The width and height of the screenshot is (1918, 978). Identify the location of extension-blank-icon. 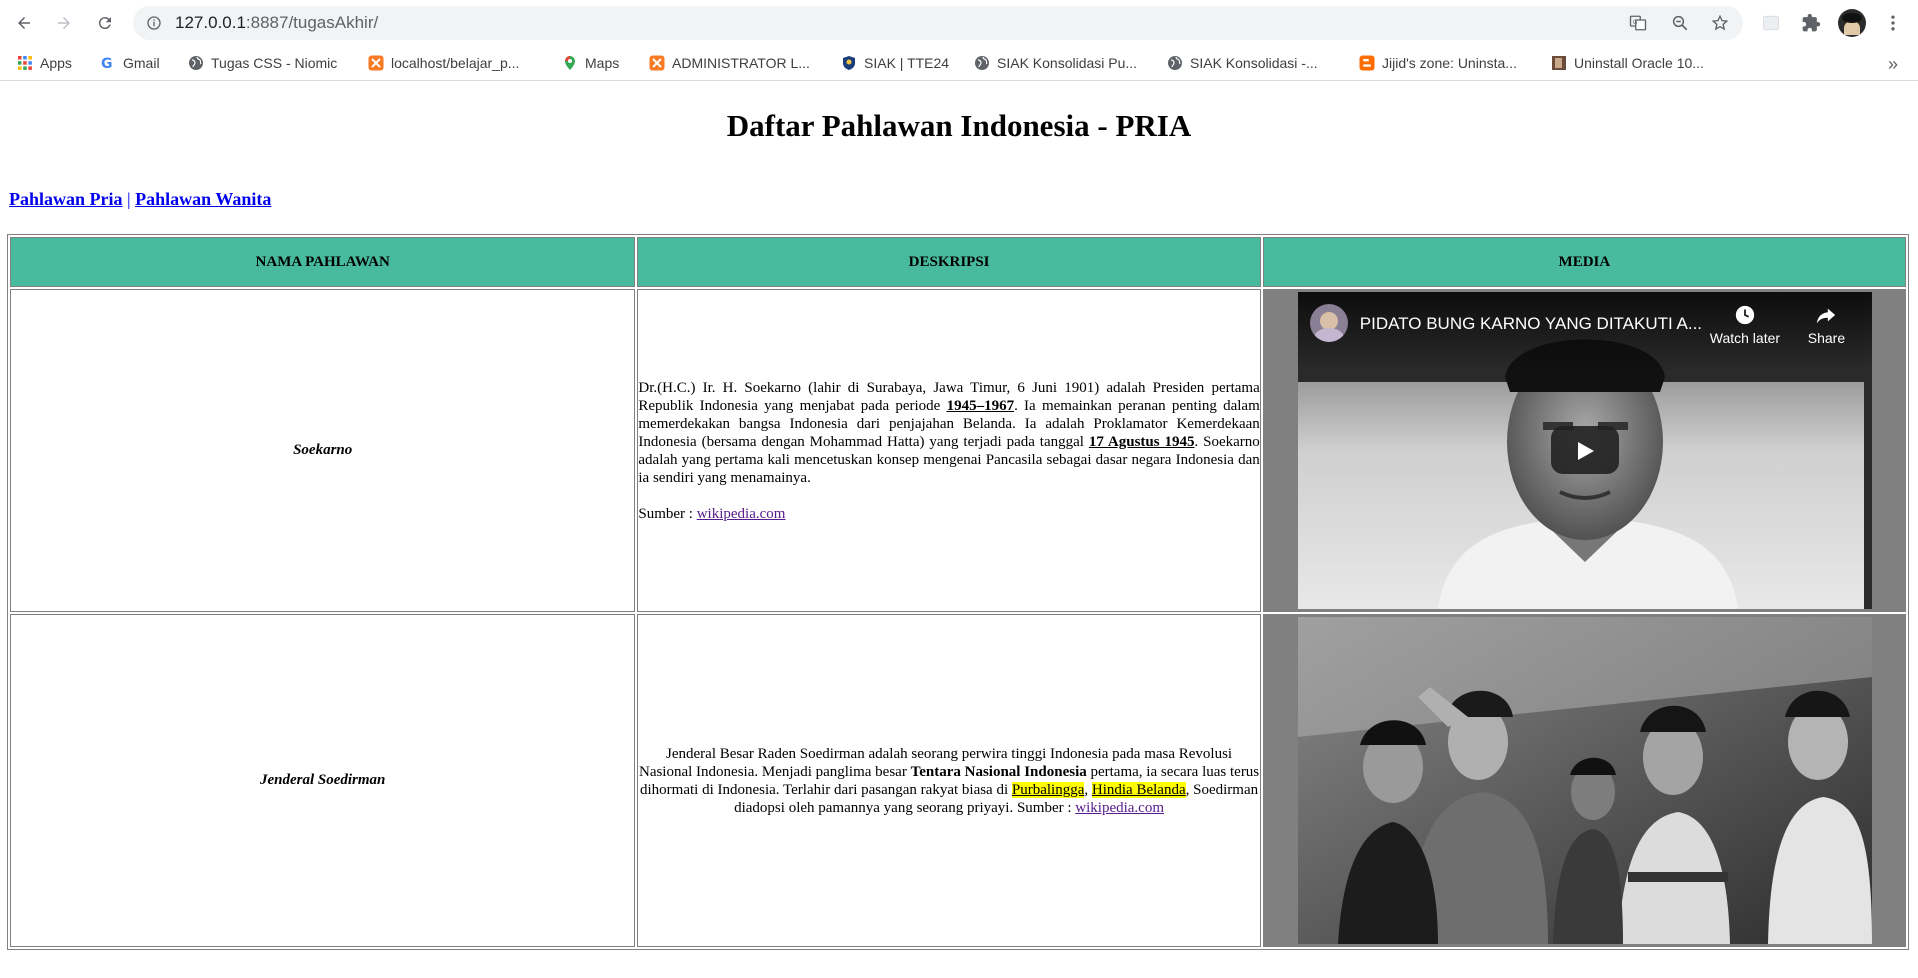
(1771, 23).